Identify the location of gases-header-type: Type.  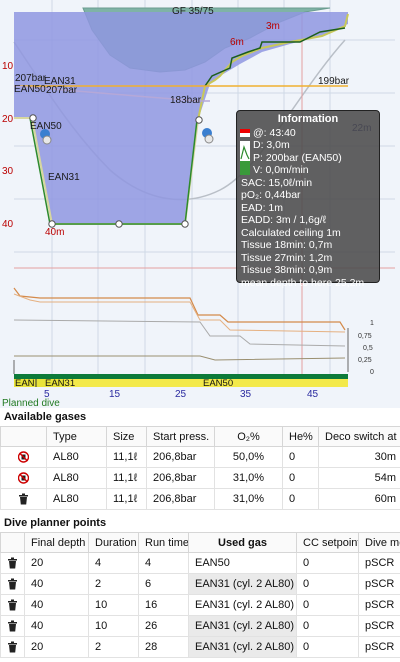
(76, 436).